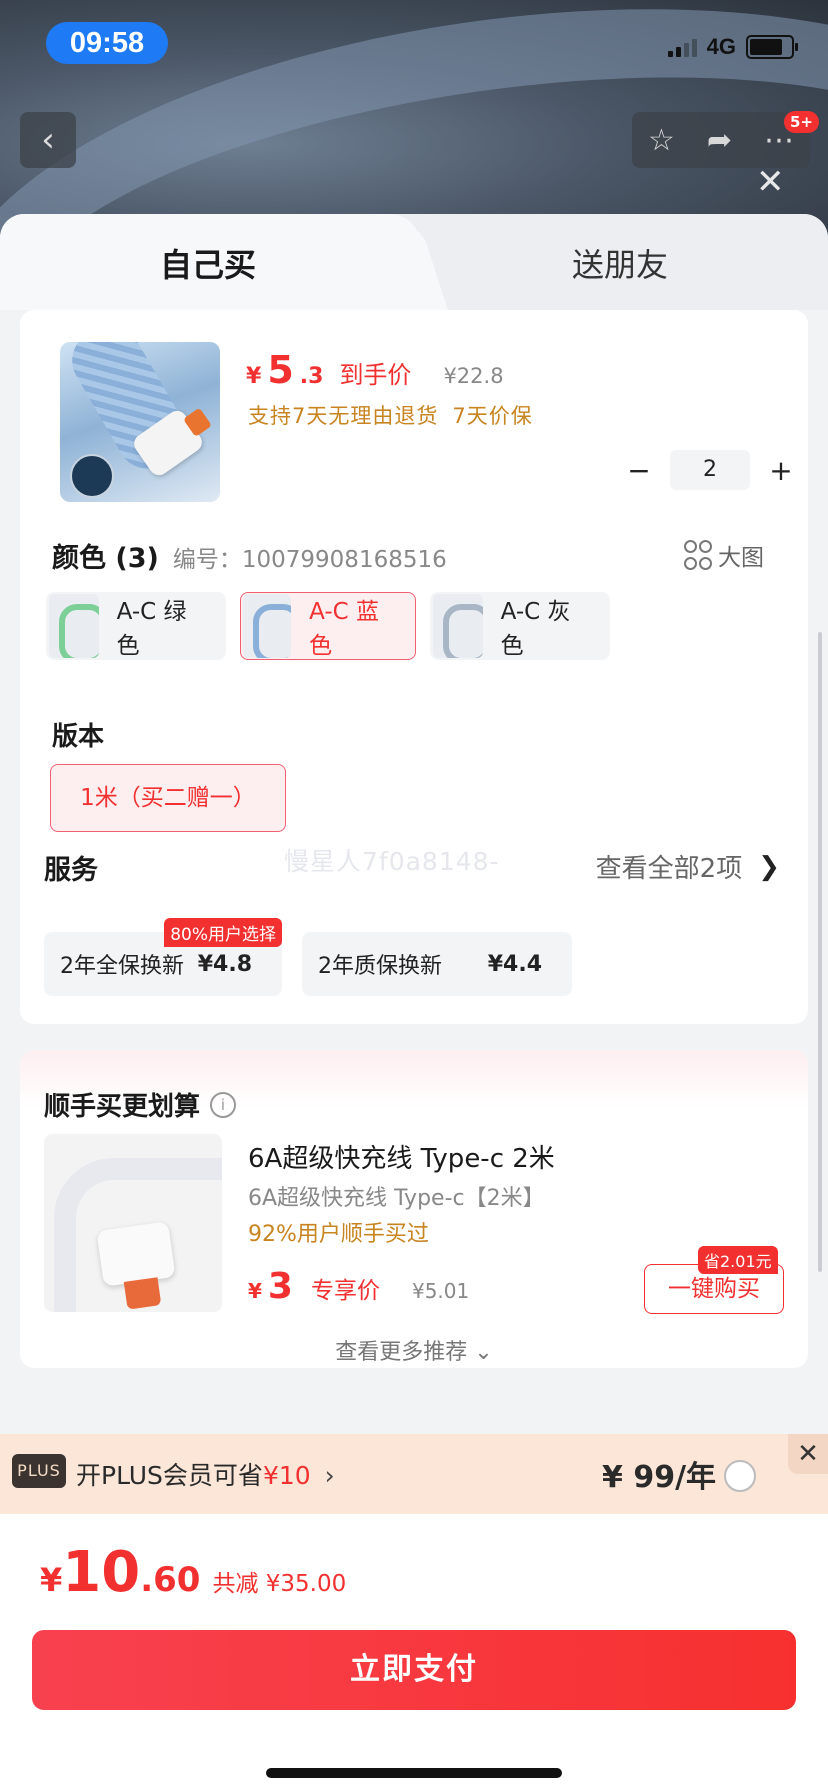 The height and width of the screenshot is (1792, 828). Describe the element at coordinates (133, 1223) in the screenshot. I see `recommend-product-image` at that location.